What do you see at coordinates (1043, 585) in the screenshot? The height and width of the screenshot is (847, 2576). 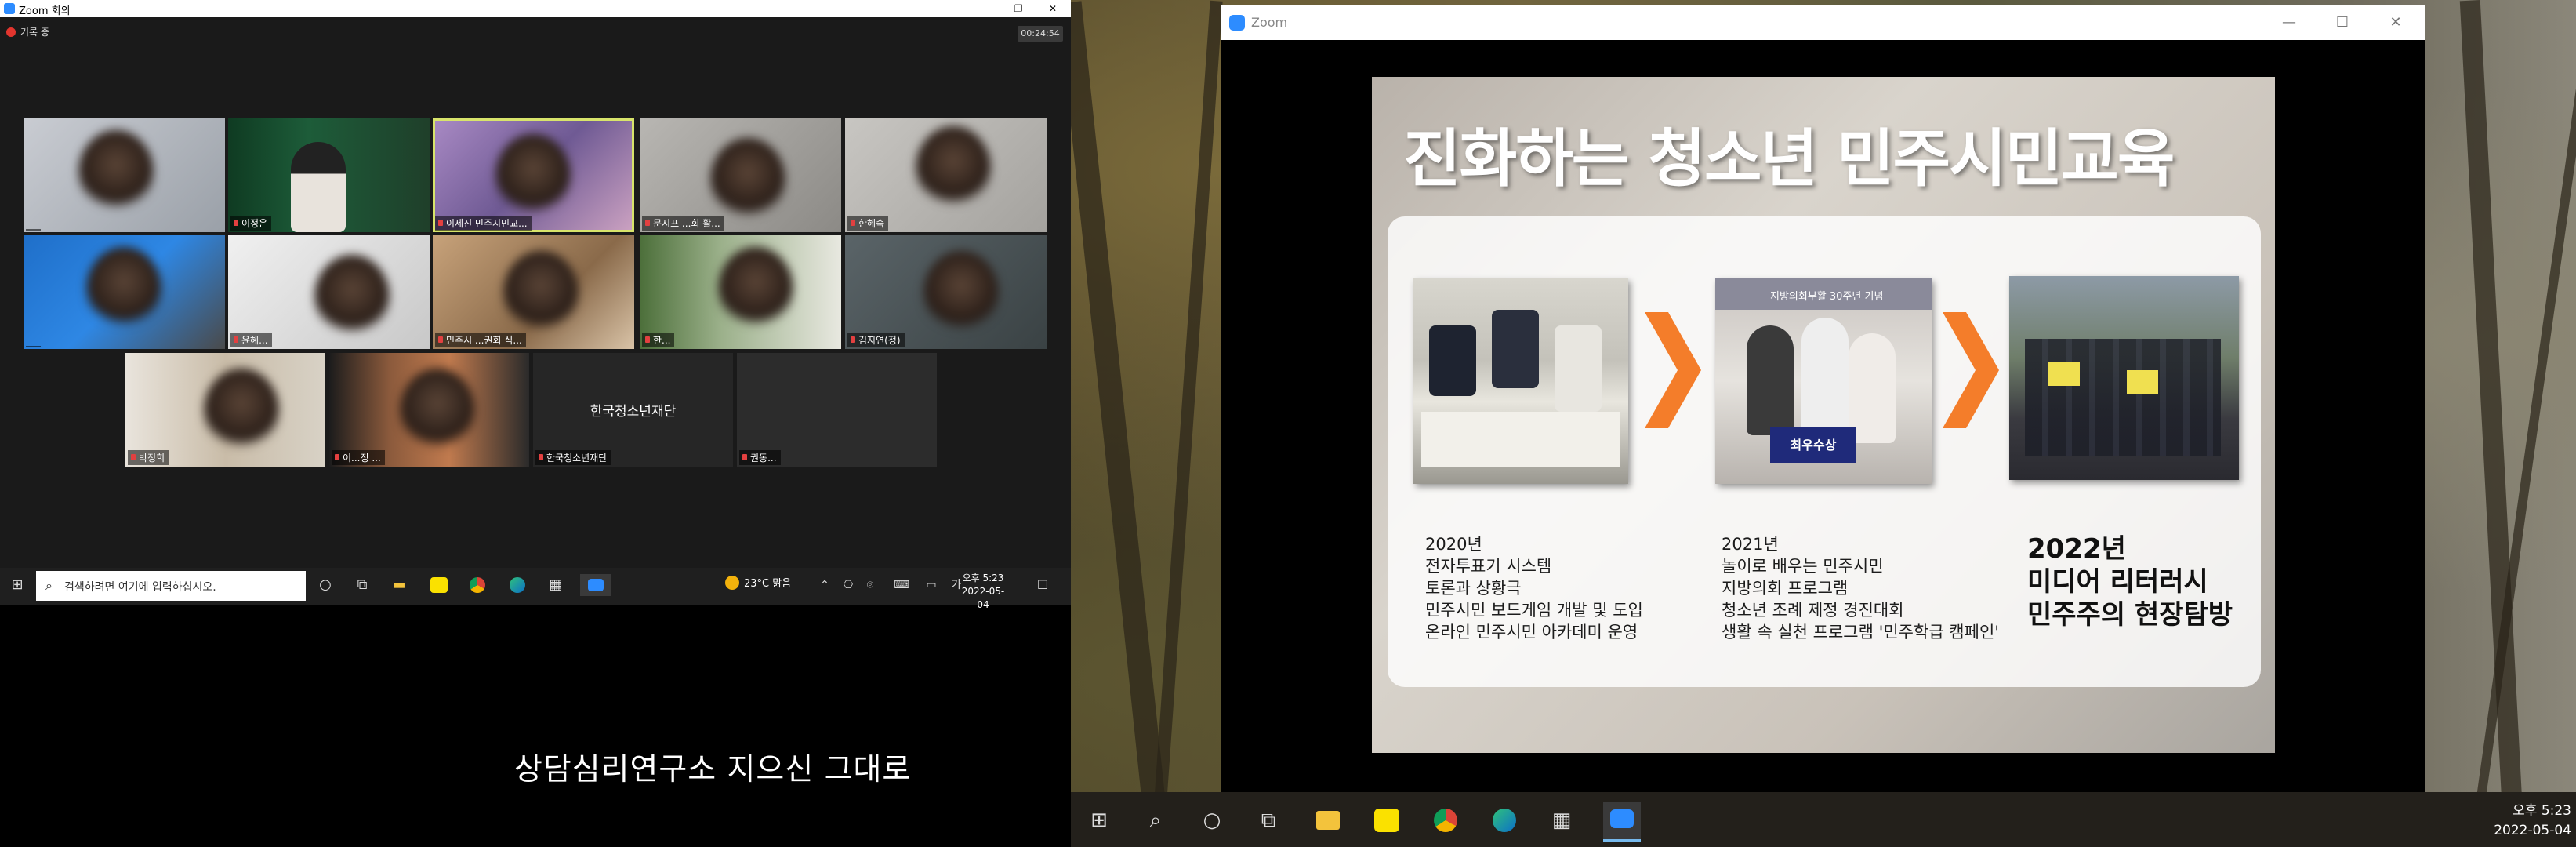 I see `notification-icon: ☐` at bounding box center [1043, 585].